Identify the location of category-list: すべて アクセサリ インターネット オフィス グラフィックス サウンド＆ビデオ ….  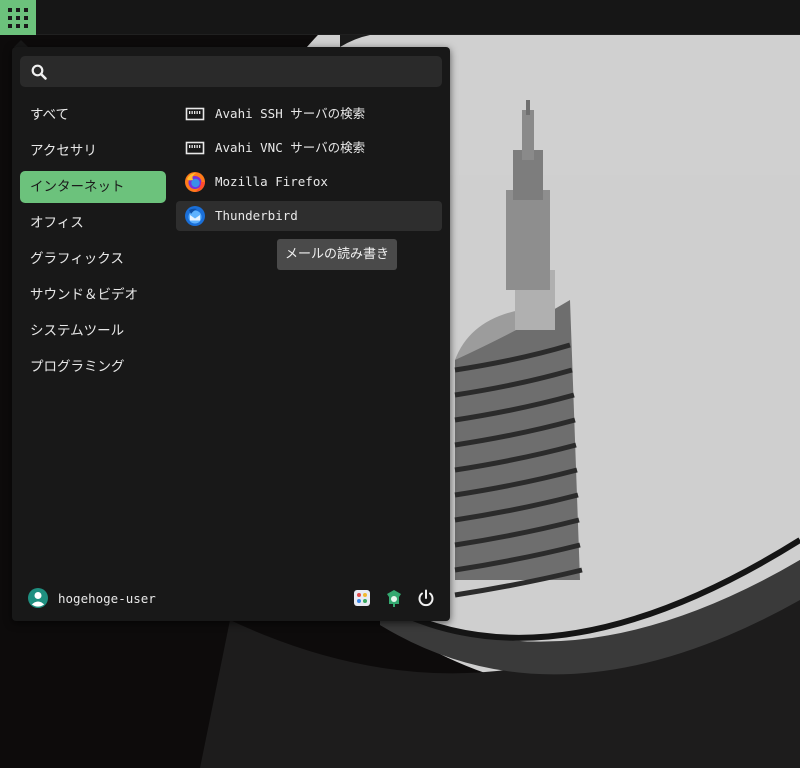
(93, 243).